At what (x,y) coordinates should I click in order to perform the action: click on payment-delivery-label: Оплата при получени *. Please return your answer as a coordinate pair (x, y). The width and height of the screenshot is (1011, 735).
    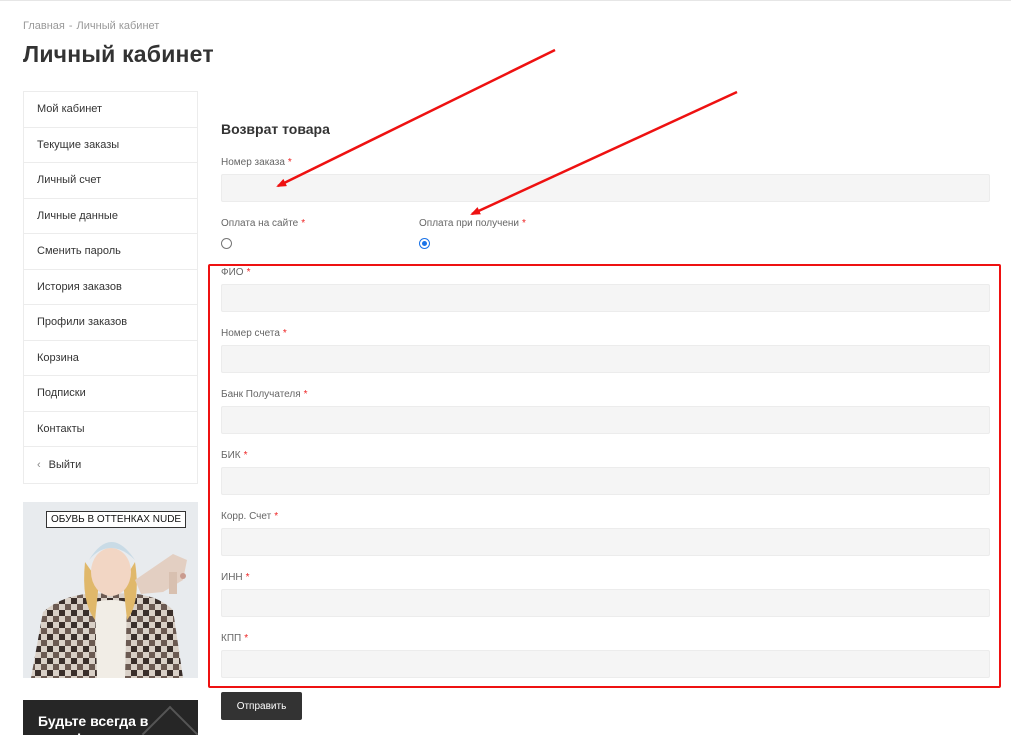
    Looking at the image, I should click on (472, 223).